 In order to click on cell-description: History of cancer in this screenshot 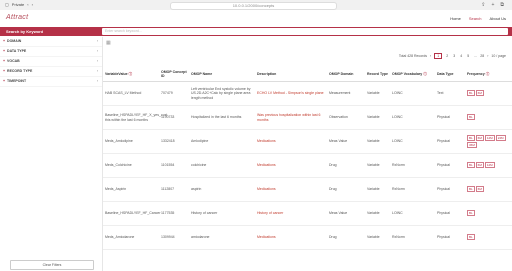, I will do `click(291, 213)`.